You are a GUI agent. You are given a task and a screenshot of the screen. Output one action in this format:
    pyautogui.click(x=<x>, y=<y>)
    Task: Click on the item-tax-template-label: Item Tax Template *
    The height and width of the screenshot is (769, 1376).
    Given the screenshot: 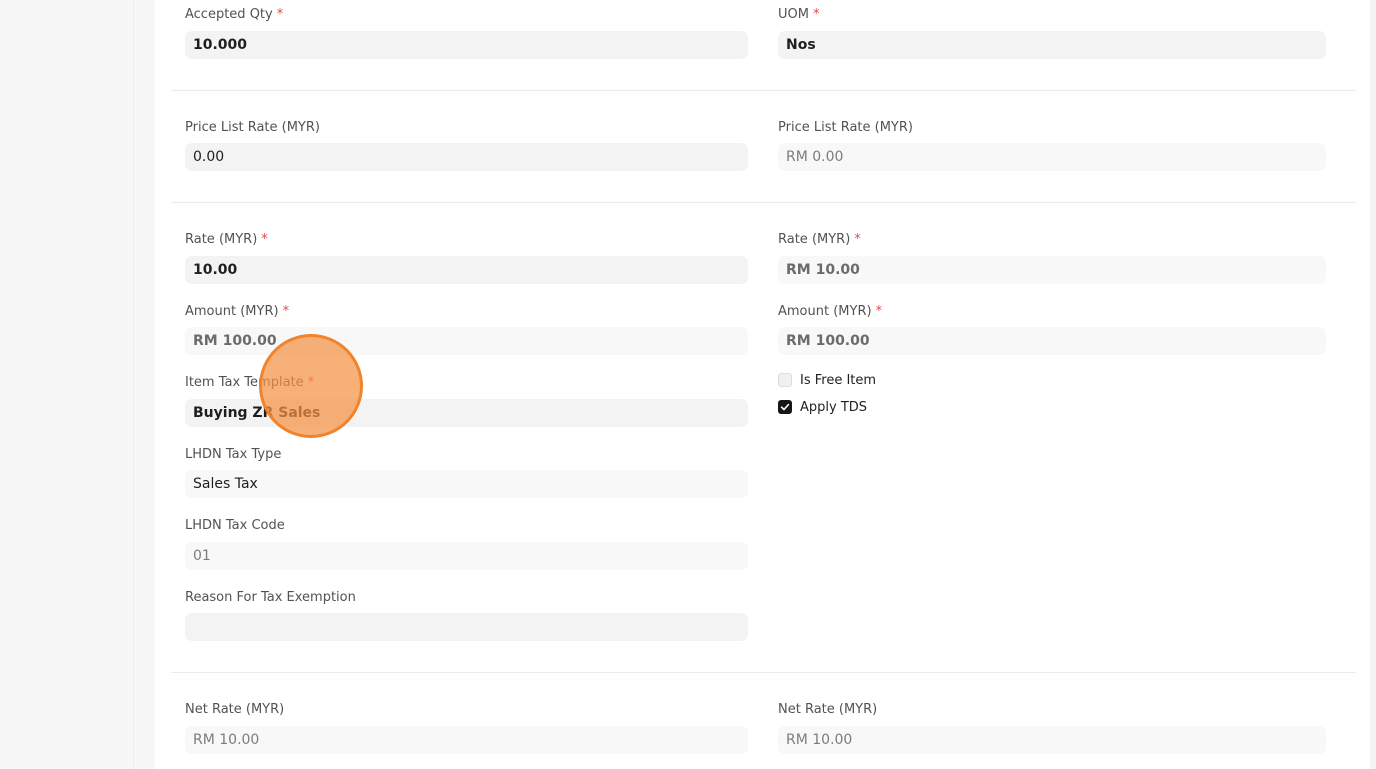 What is the action you would take?
    pyautogui.click(x=250, y=382)
    